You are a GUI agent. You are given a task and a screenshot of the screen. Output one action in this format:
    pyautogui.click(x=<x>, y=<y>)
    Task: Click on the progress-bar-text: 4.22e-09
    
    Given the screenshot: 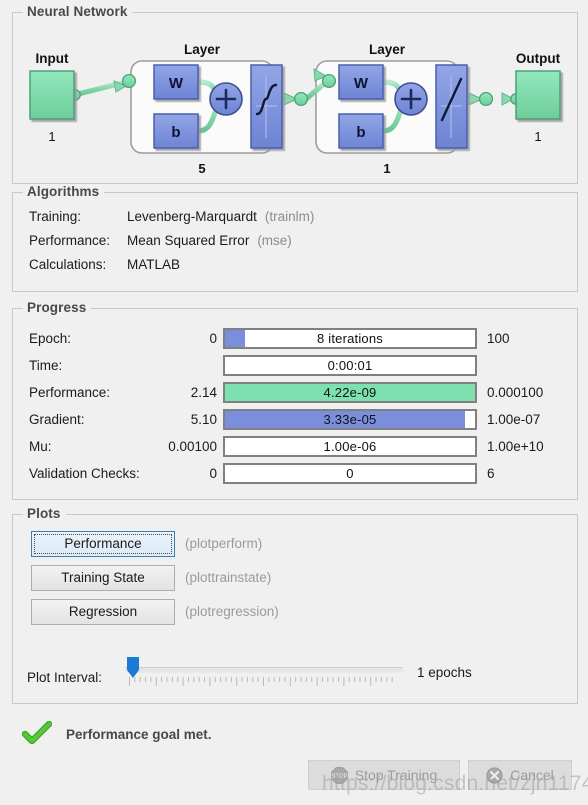 What is the action you would take?
    pyautogui.click(x=350, y=392)
    